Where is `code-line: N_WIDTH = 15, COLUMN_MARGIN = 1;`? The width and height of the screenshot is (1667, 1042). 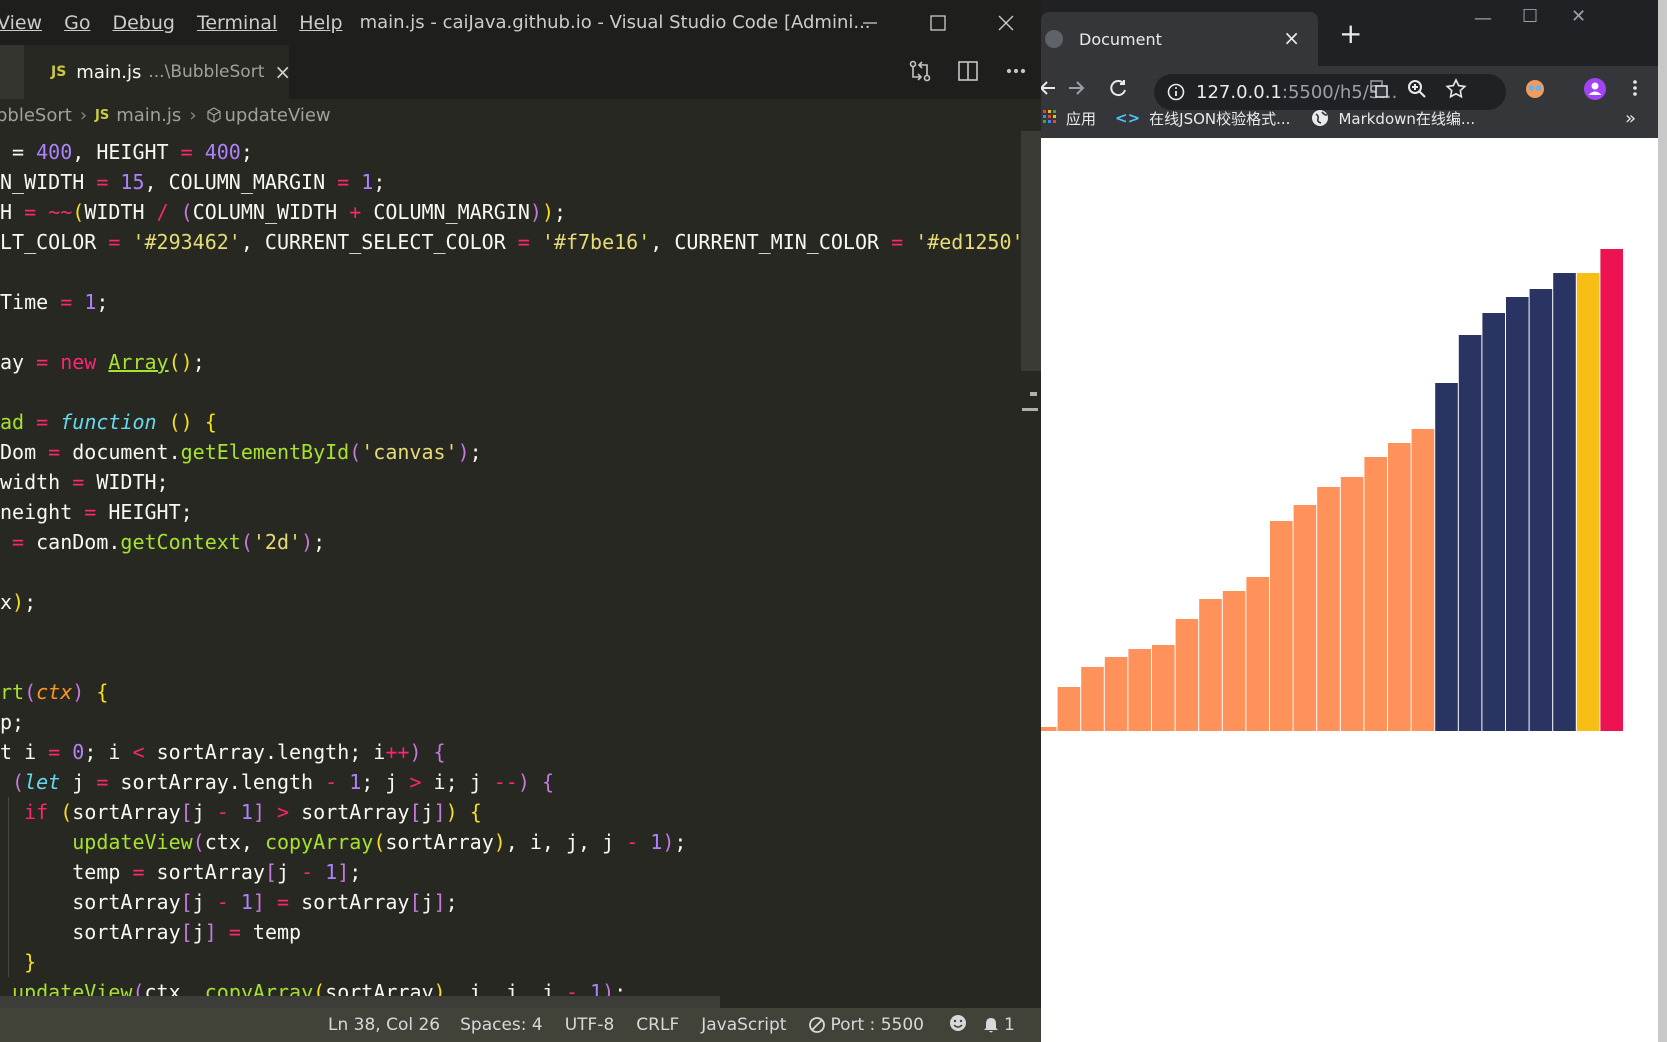 code-line: N_WIDTH = 15, COLUMN_MARGIN = 1; is located at coordinates (192, 182).